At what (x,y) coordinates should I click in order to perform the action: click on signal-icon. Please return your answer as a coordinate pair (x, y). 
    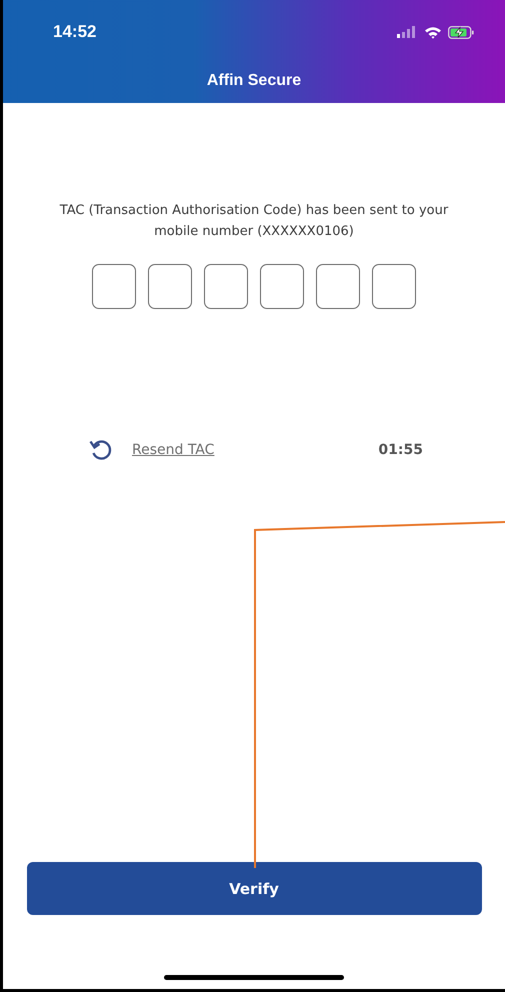
    Looking at the image, I should click on (407, 32).